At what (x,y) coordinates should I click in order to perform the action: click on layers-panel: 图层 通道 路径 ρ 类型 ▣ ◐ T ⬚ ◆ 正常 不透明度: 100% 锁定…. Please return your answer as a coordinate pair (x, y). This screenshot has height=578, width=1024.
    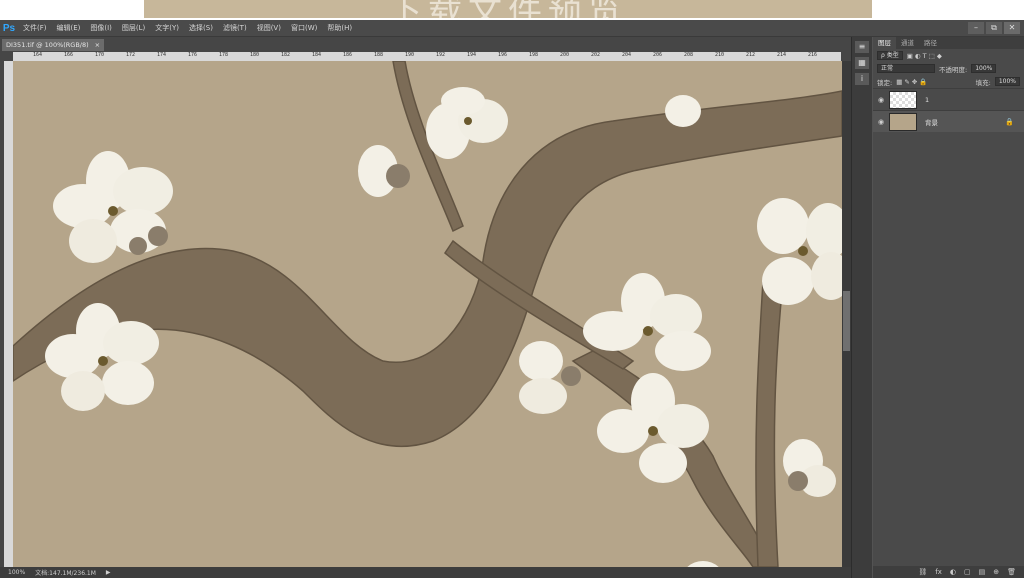
    Looking at the image, I should click on (948, 307).